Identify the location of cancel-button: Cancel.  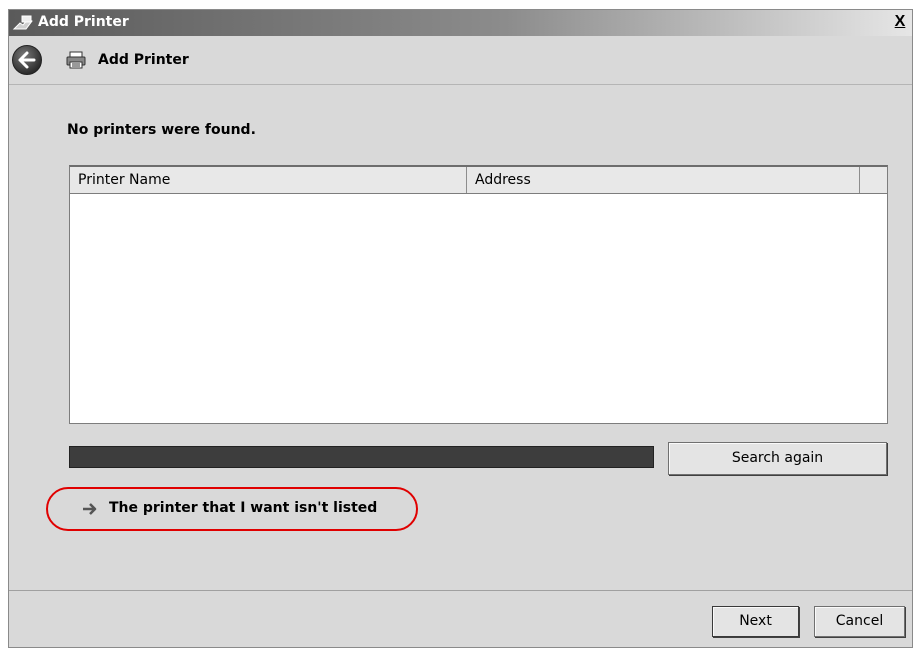
(859, 621).